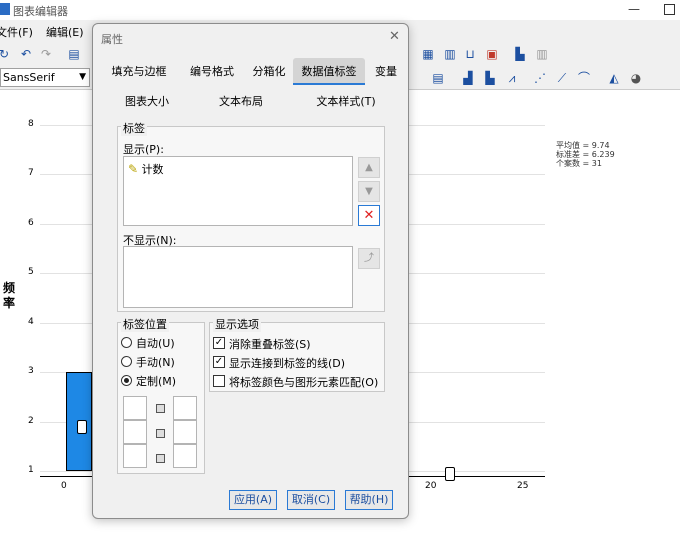  Describe the element at coordinates (31, 124) in the screenshot. I see `y-tick-label: 8` at that location.